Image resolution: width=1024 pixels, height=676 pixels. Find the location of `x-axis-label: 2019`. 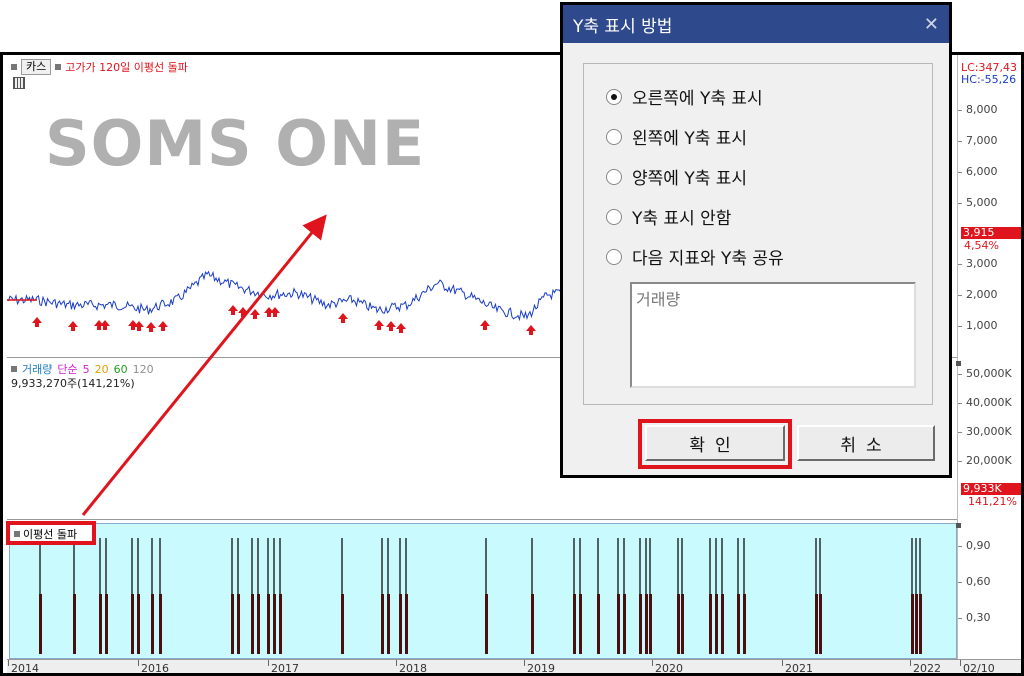

x-axis-label: 2019 is located at coordinates (539, 667).